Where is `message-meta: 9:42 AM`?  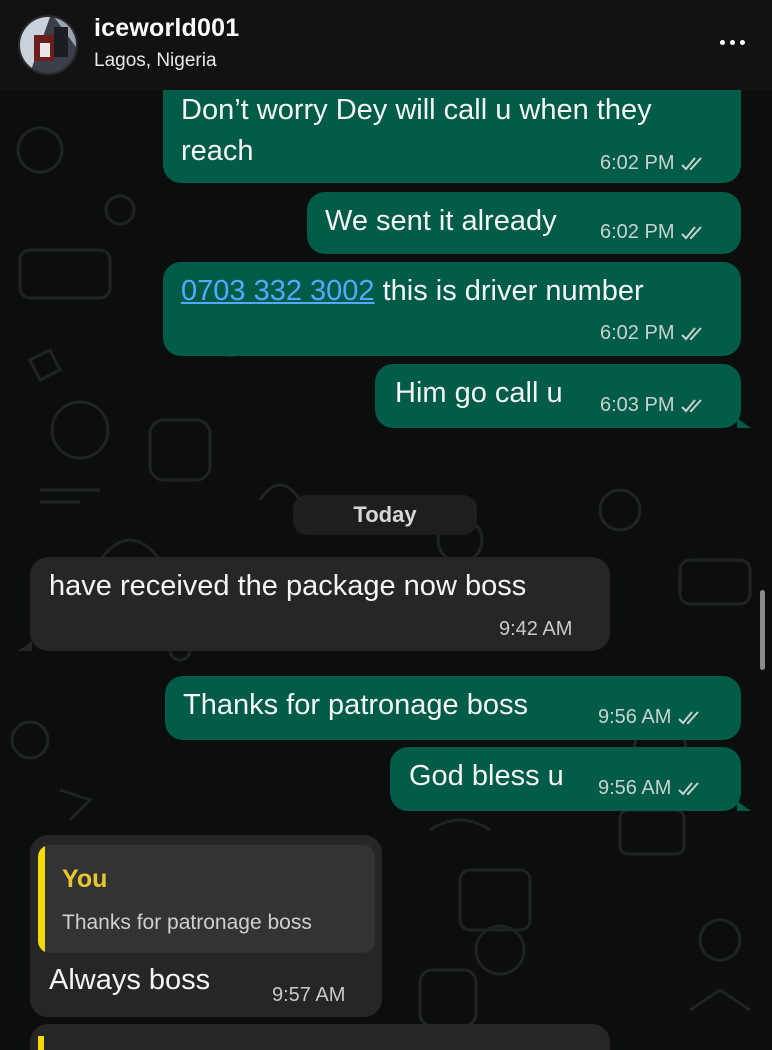 message-meta: 9:42 AM is located at coordinates (535, 629).